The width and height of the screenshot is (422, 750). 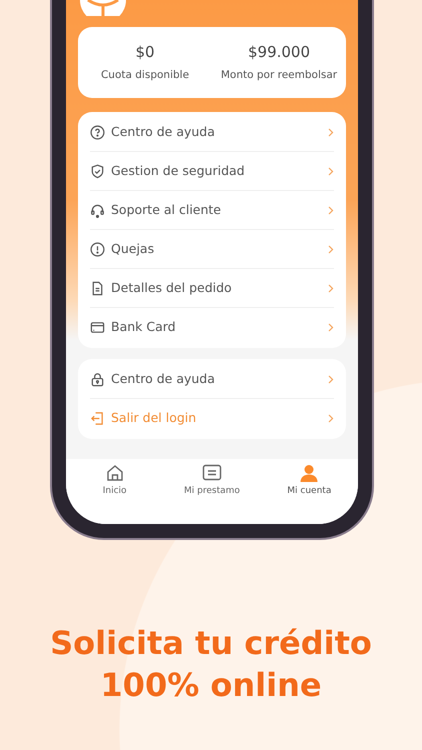 I want to click on help-icon, so click(x=97, y=132).